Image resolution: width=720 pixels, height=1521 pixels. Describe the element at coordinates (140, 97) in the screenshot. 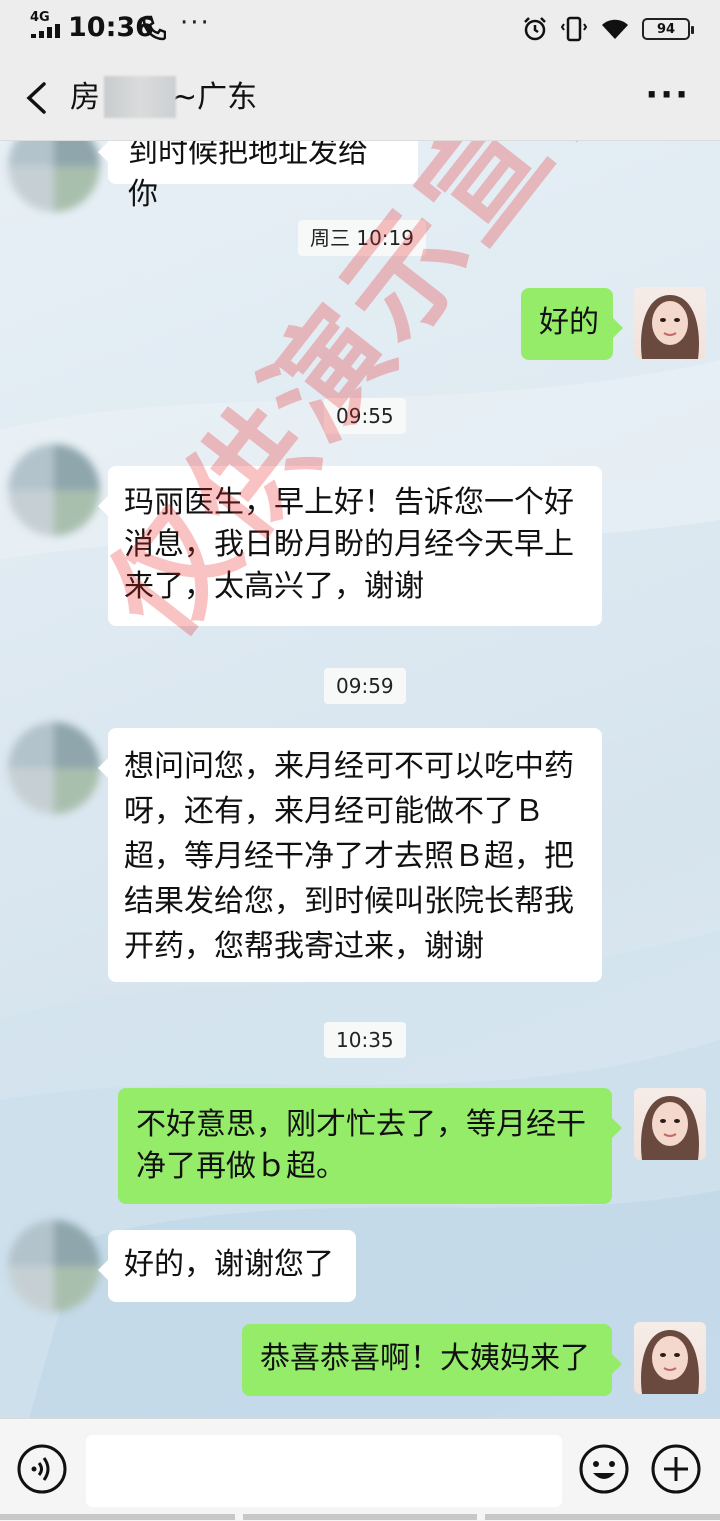

I see `title-redaction` at that location.